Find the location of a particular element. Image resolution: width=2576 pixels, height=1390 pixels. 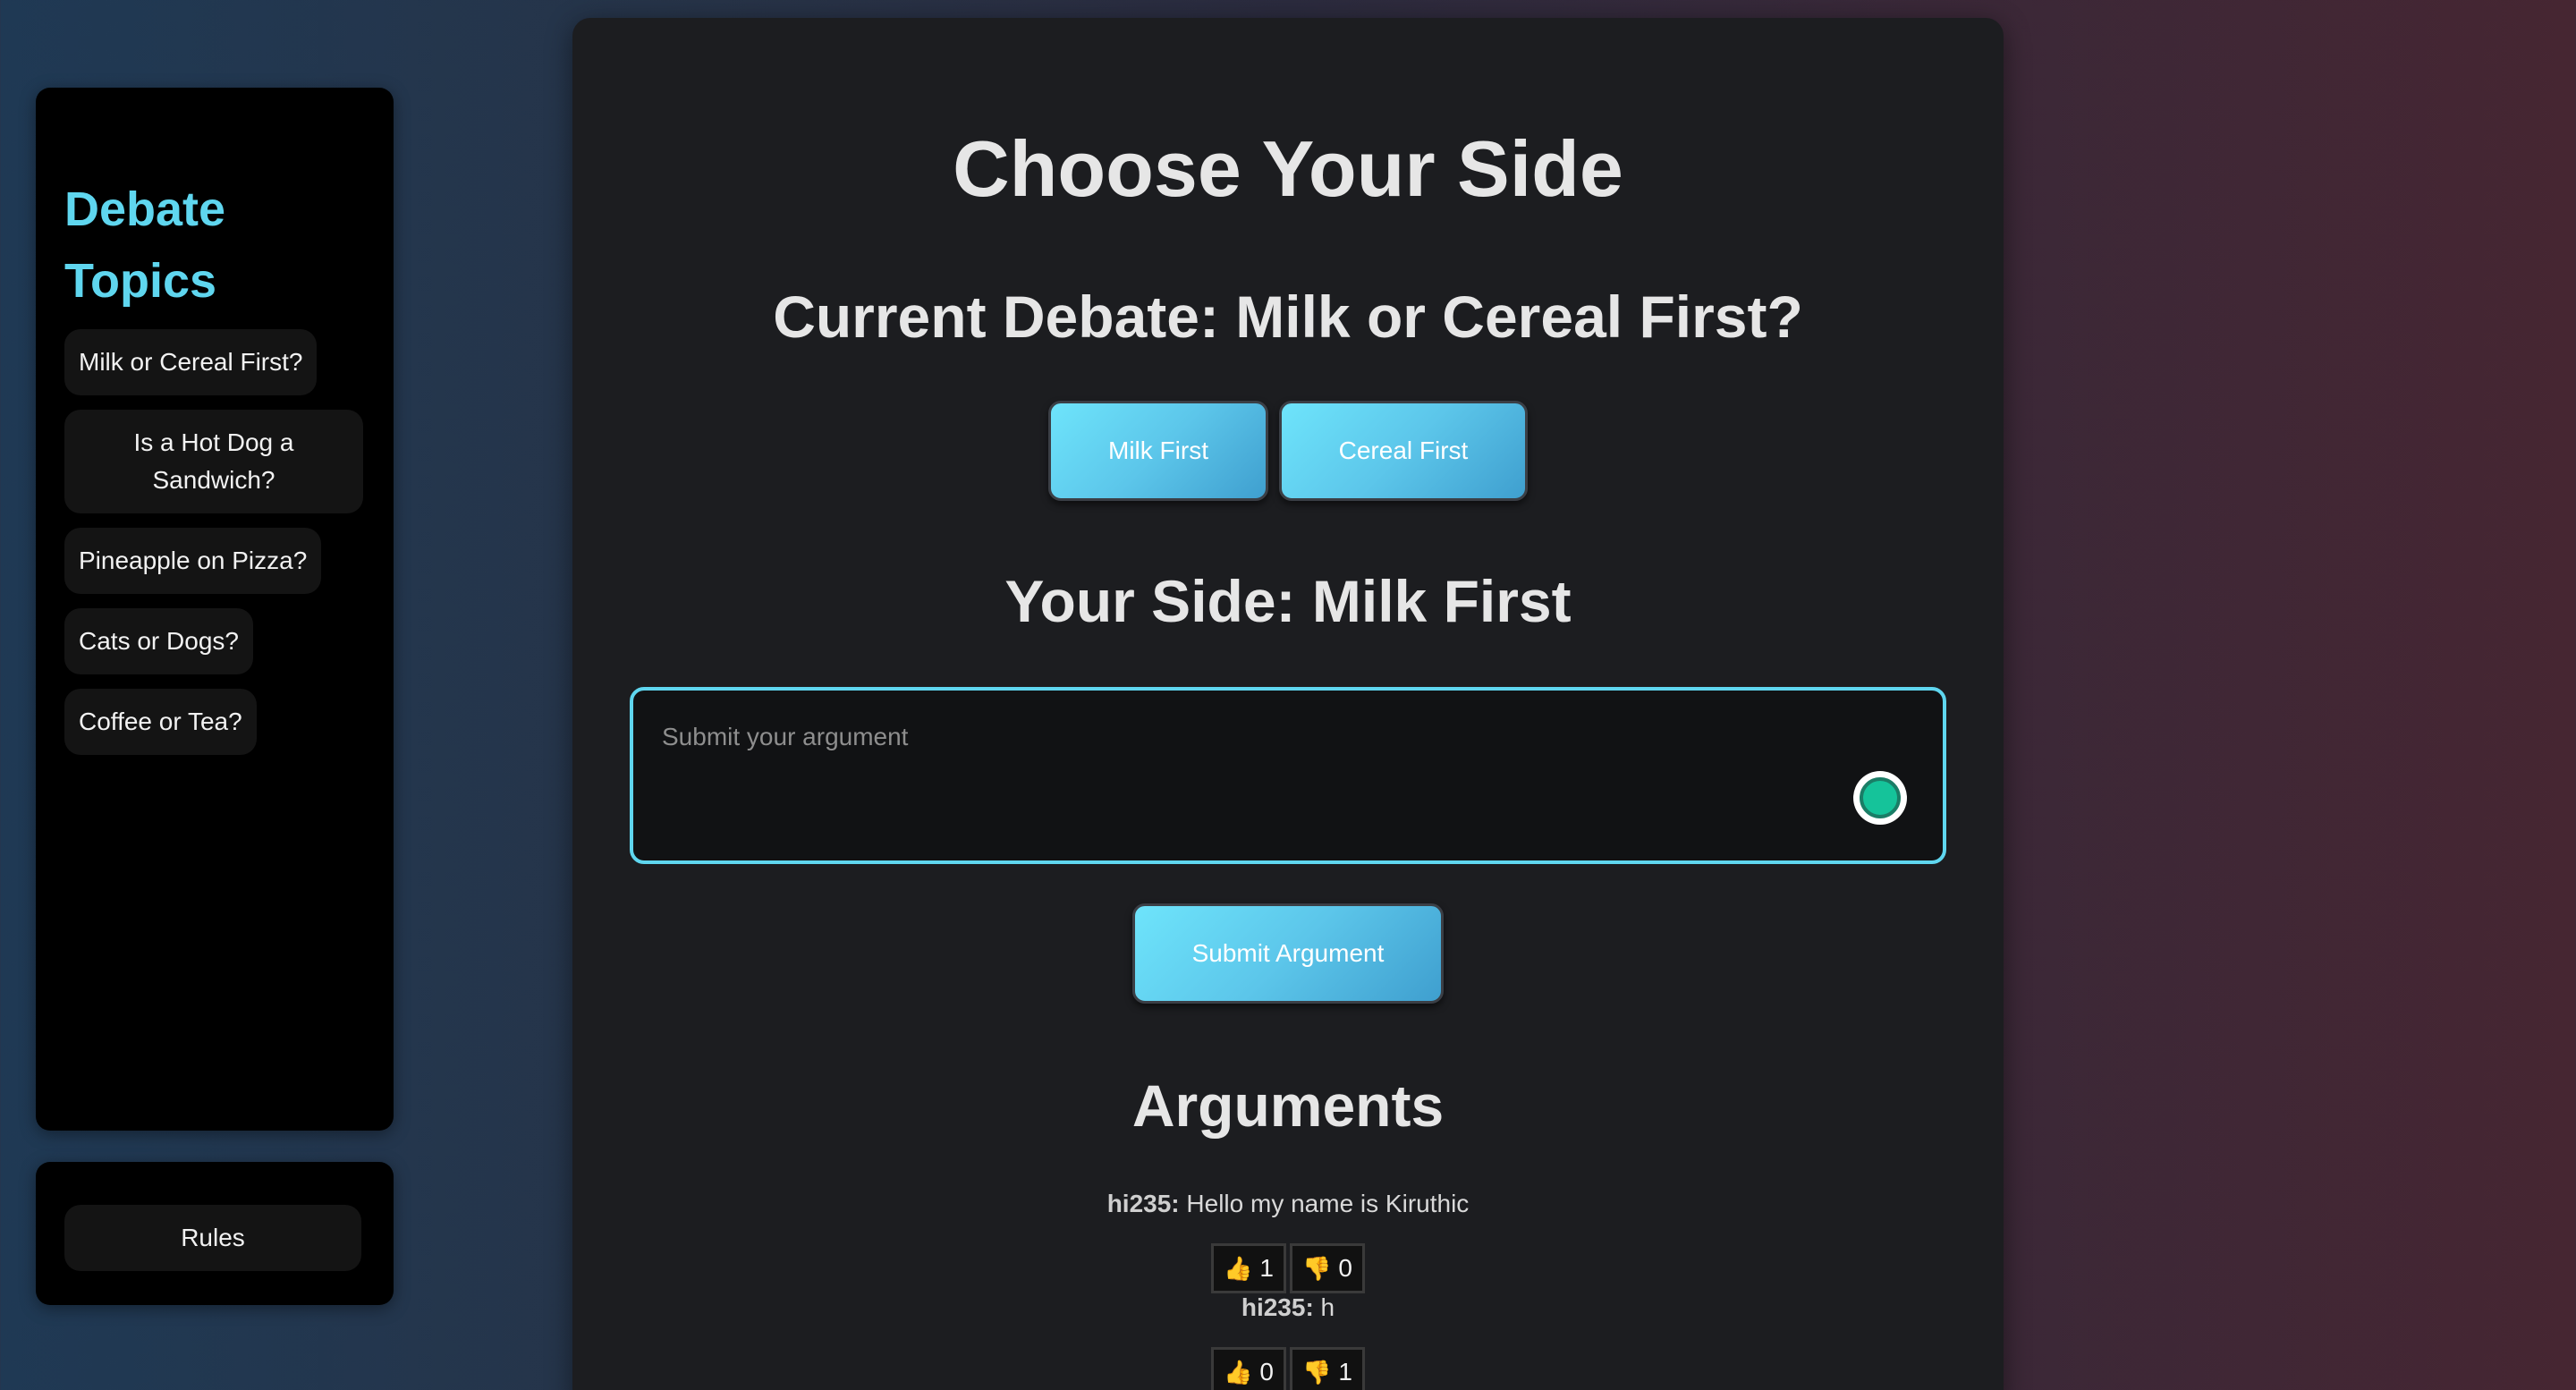

side-choice-buttons: Milk First Cereal First is located at coordinates (1288, 451).